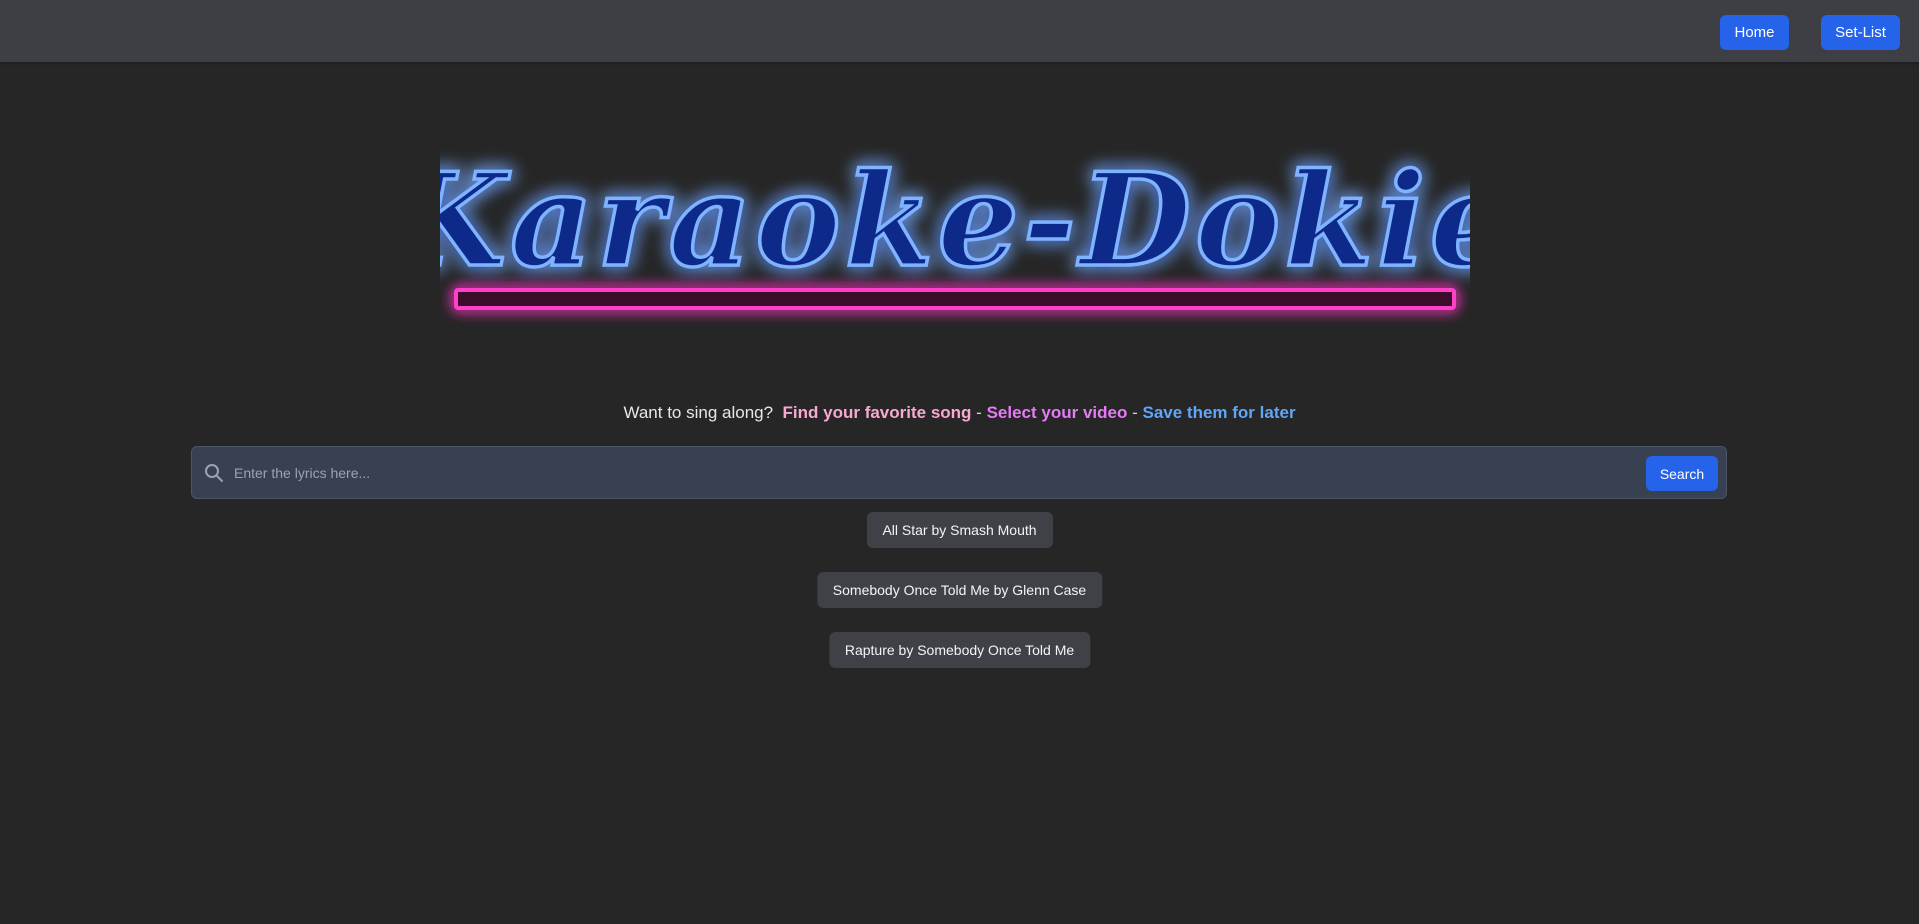 This screenshot has height=924, width=1919. What do you see at coordinates (1682, 473) in the screenshot?
I see `search-button: Search` at bounding box center [1682, 473].